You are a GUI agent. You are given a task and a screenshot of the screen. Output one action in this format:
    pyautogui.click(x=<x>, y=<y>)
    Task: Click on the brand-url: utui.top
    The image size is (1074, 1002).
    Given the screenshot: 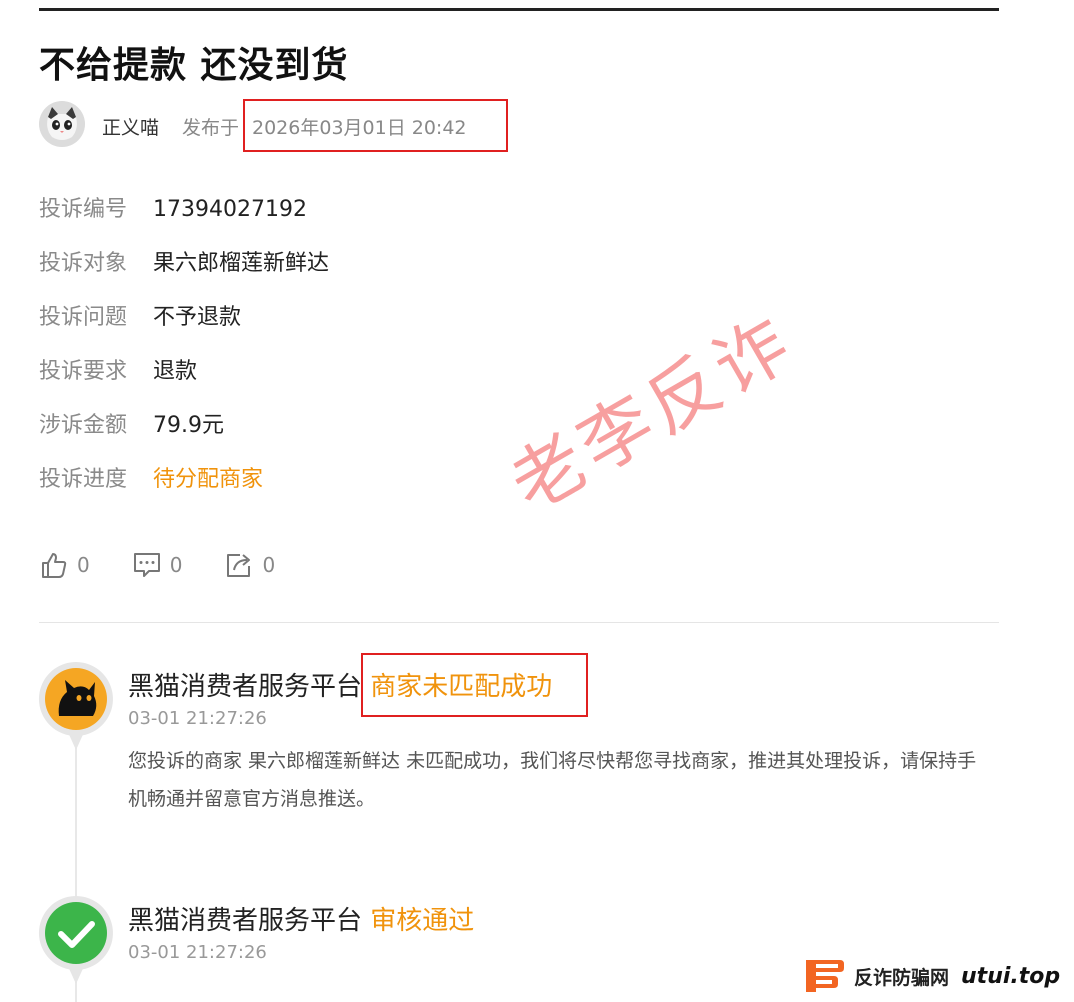 What is the action you would take?
    pyautogui.click(x=1010, y=976)
    